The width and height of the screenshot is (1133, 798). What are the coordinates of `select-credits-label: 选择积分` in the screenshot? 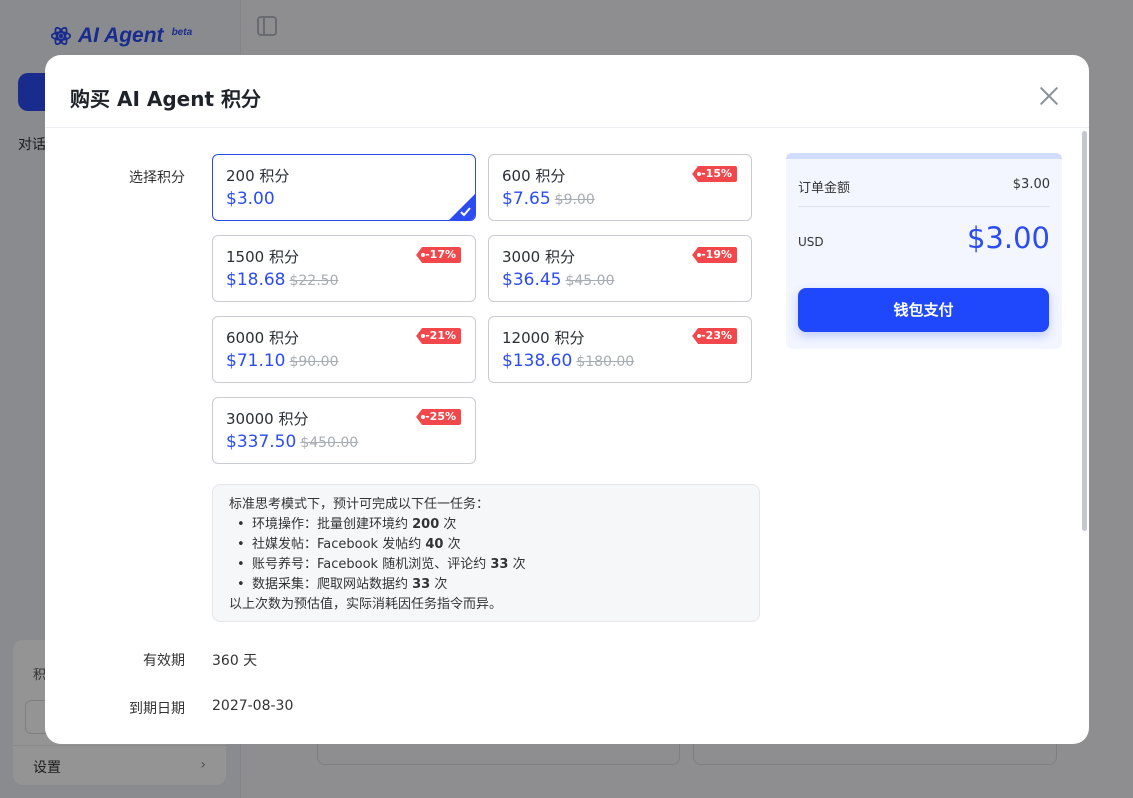 It's located at (157, 178).